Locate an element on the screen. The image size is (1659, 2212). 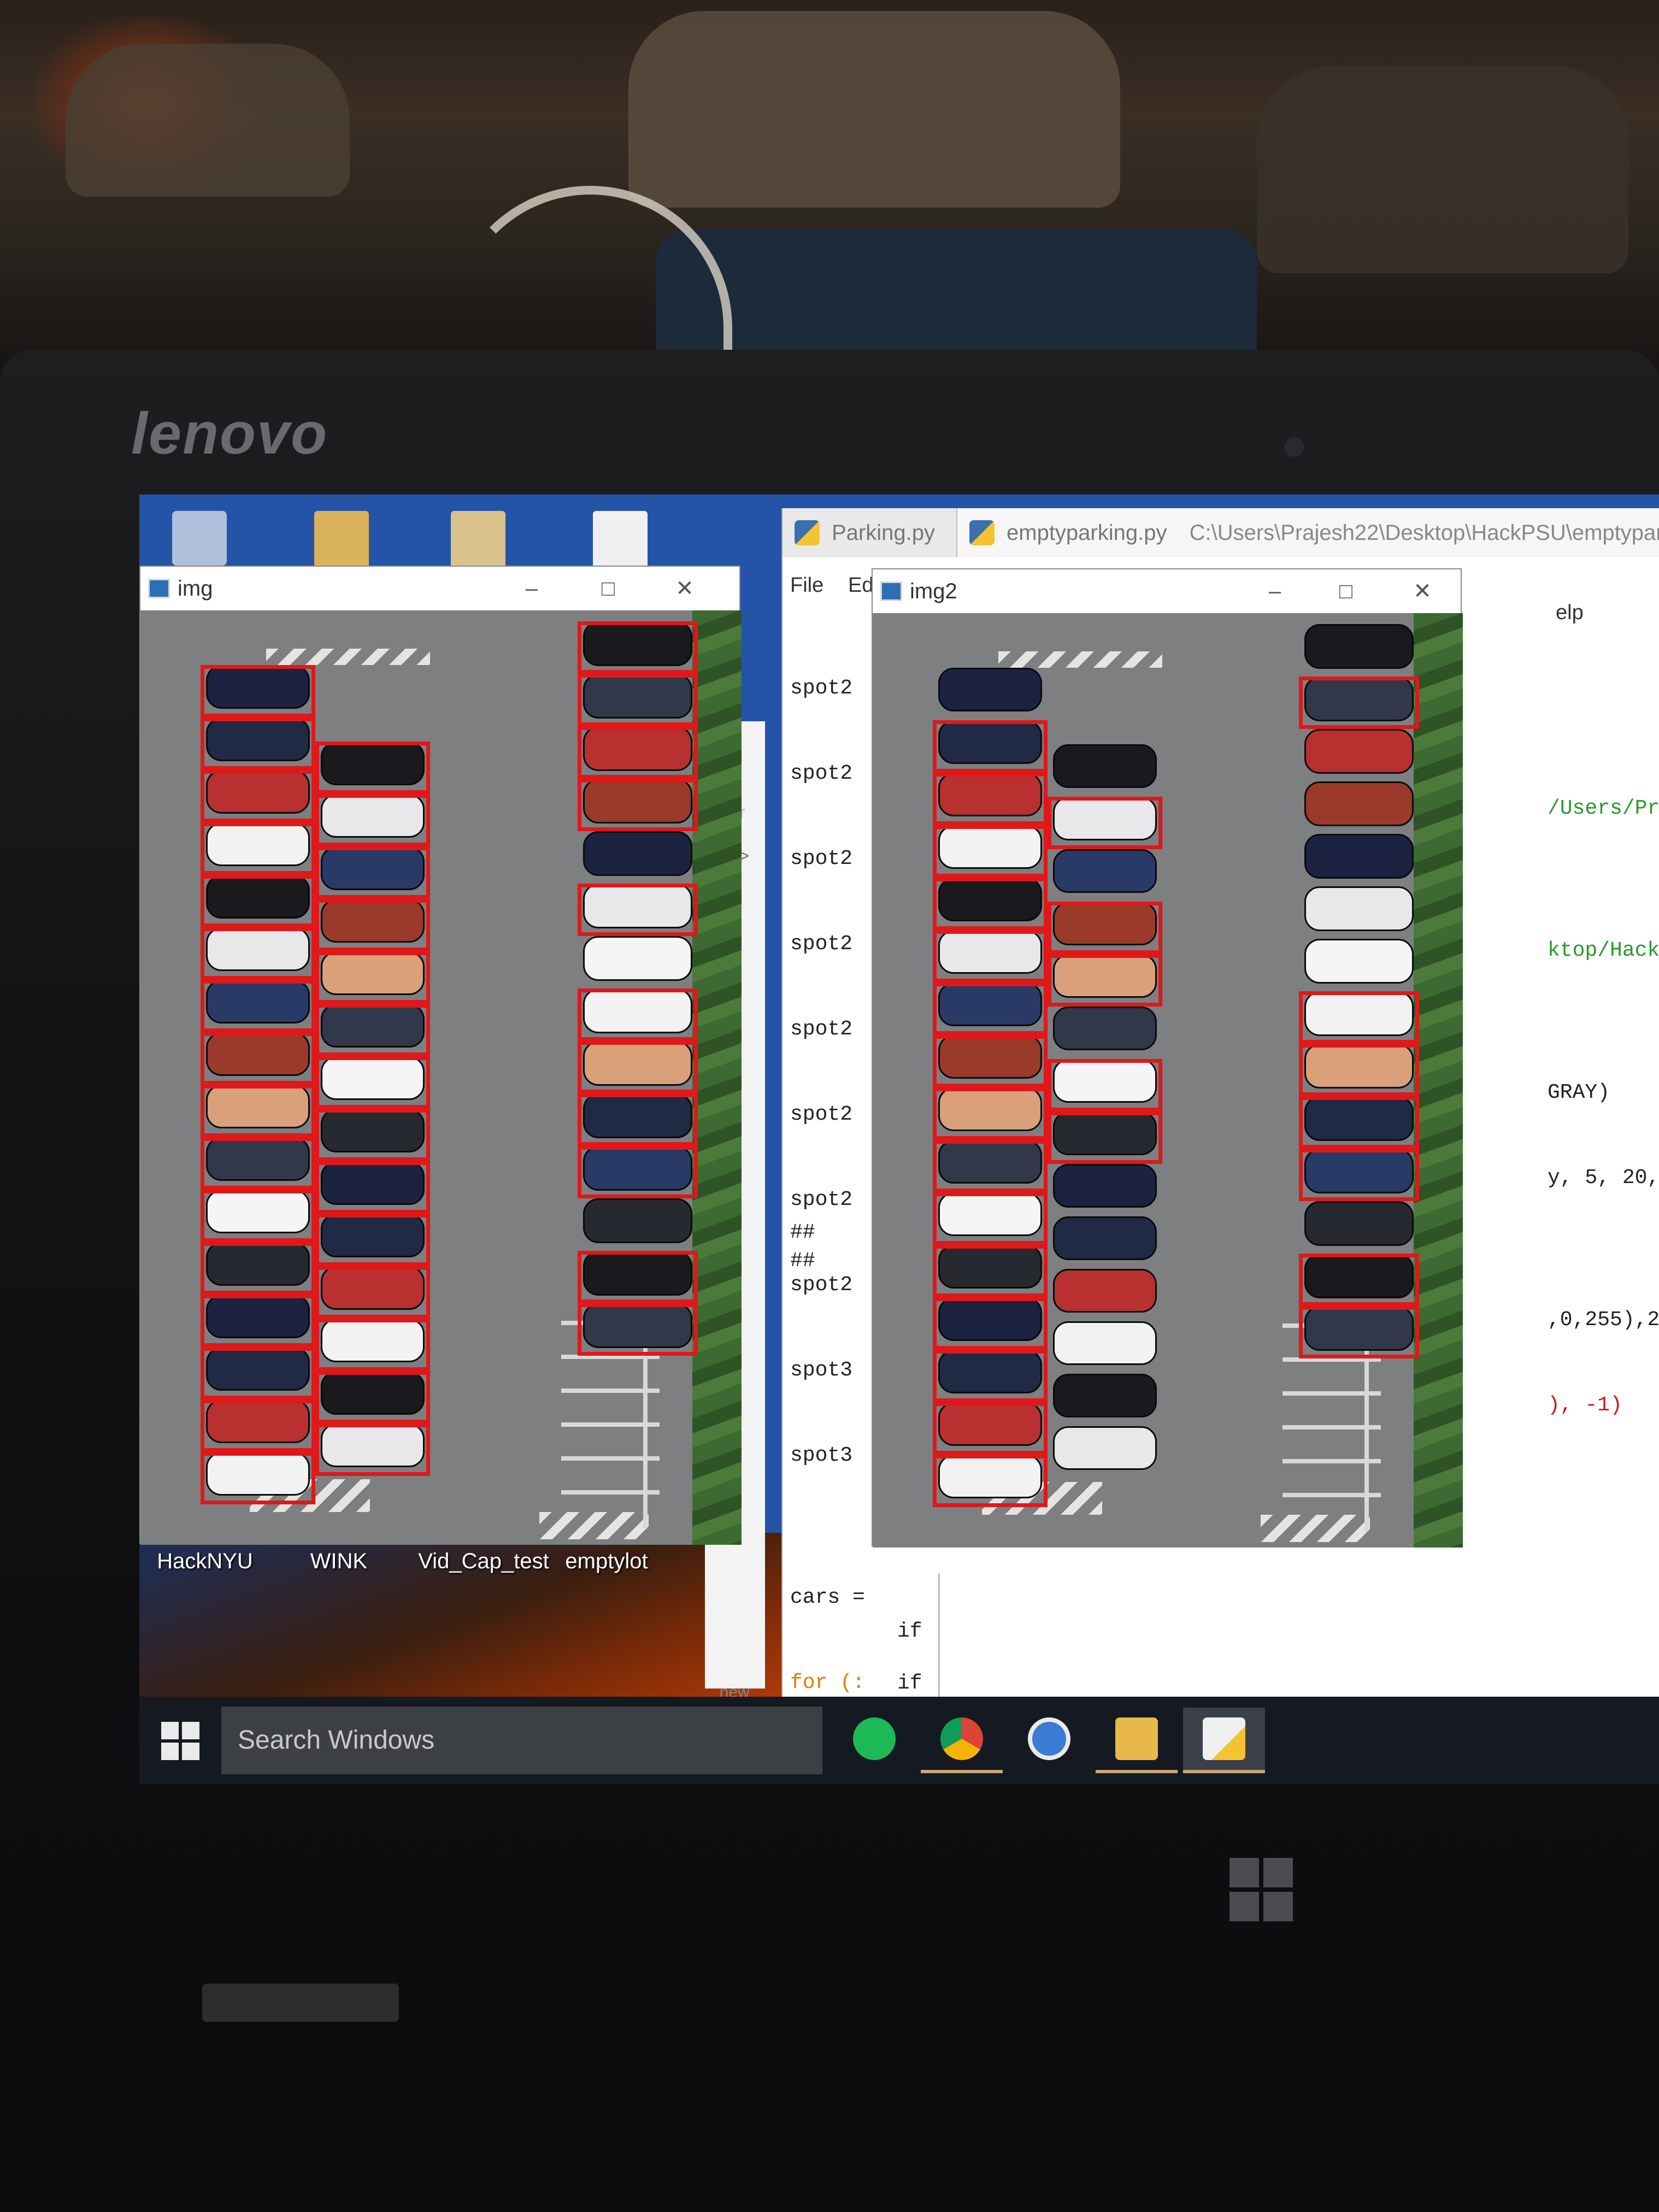
armchair-left is located at coordinates (208, 120).